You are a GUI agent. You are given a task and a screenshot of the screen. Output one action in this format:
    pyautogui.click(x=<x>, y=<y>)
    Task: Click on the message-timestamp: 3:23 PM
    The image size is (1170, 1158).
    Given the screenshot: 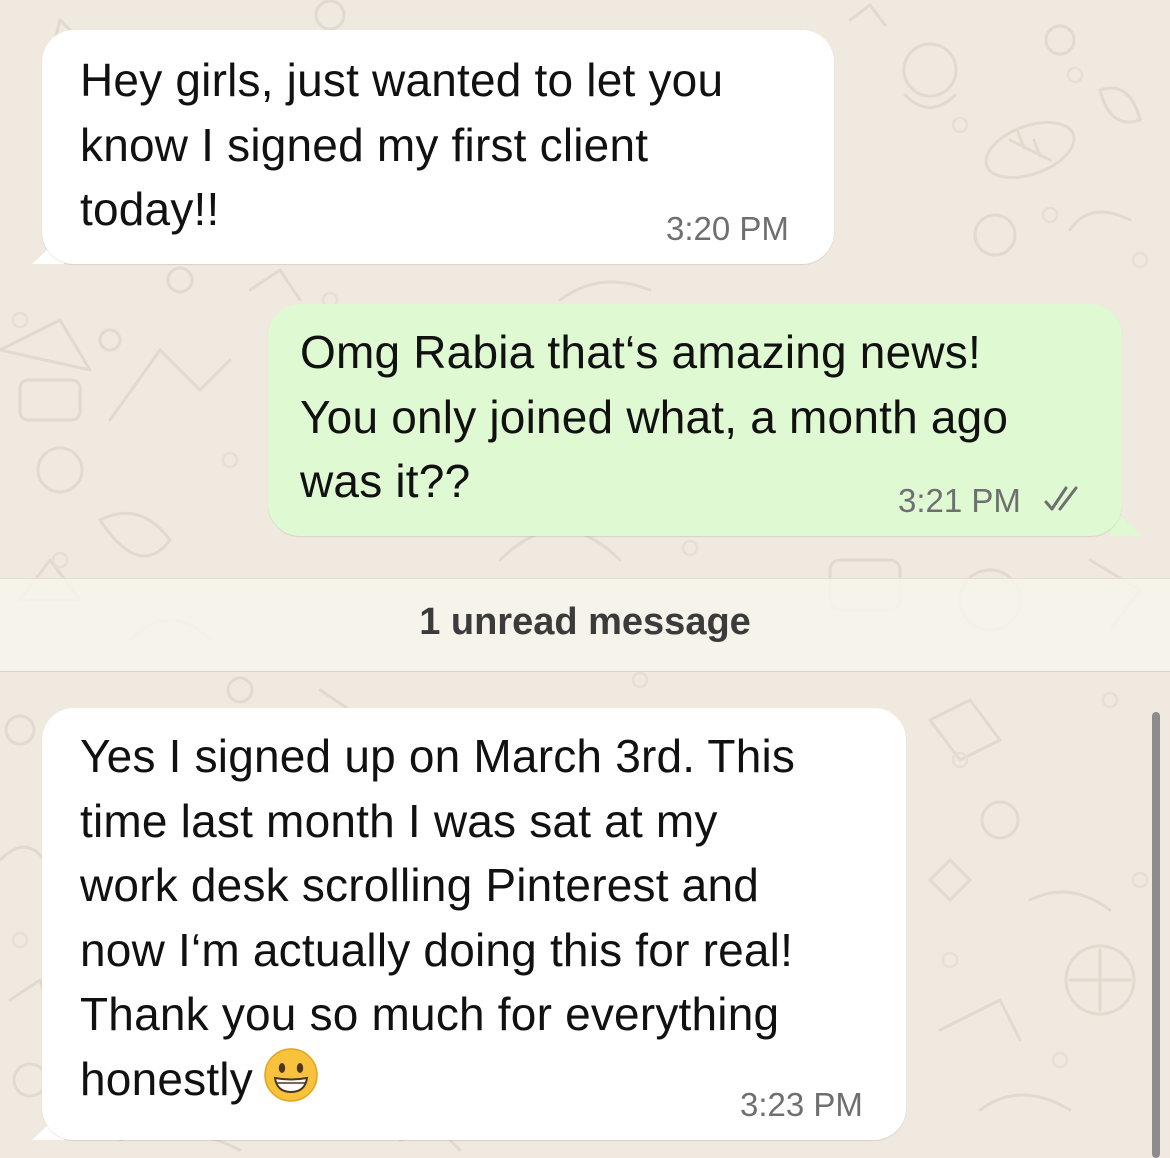 What is the action you would take?
    pyautogui.click(x=801, y=1104)
    